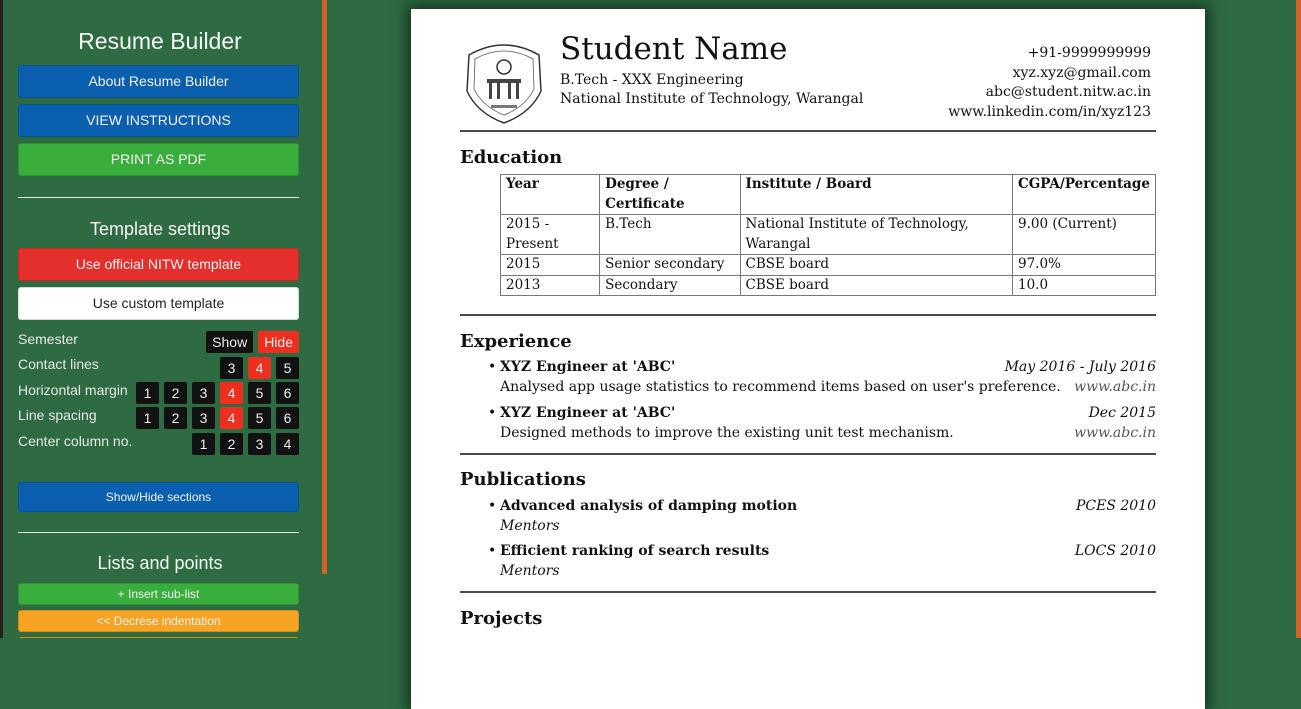  I want to click on center-column-option: 3, so click(259, 444).